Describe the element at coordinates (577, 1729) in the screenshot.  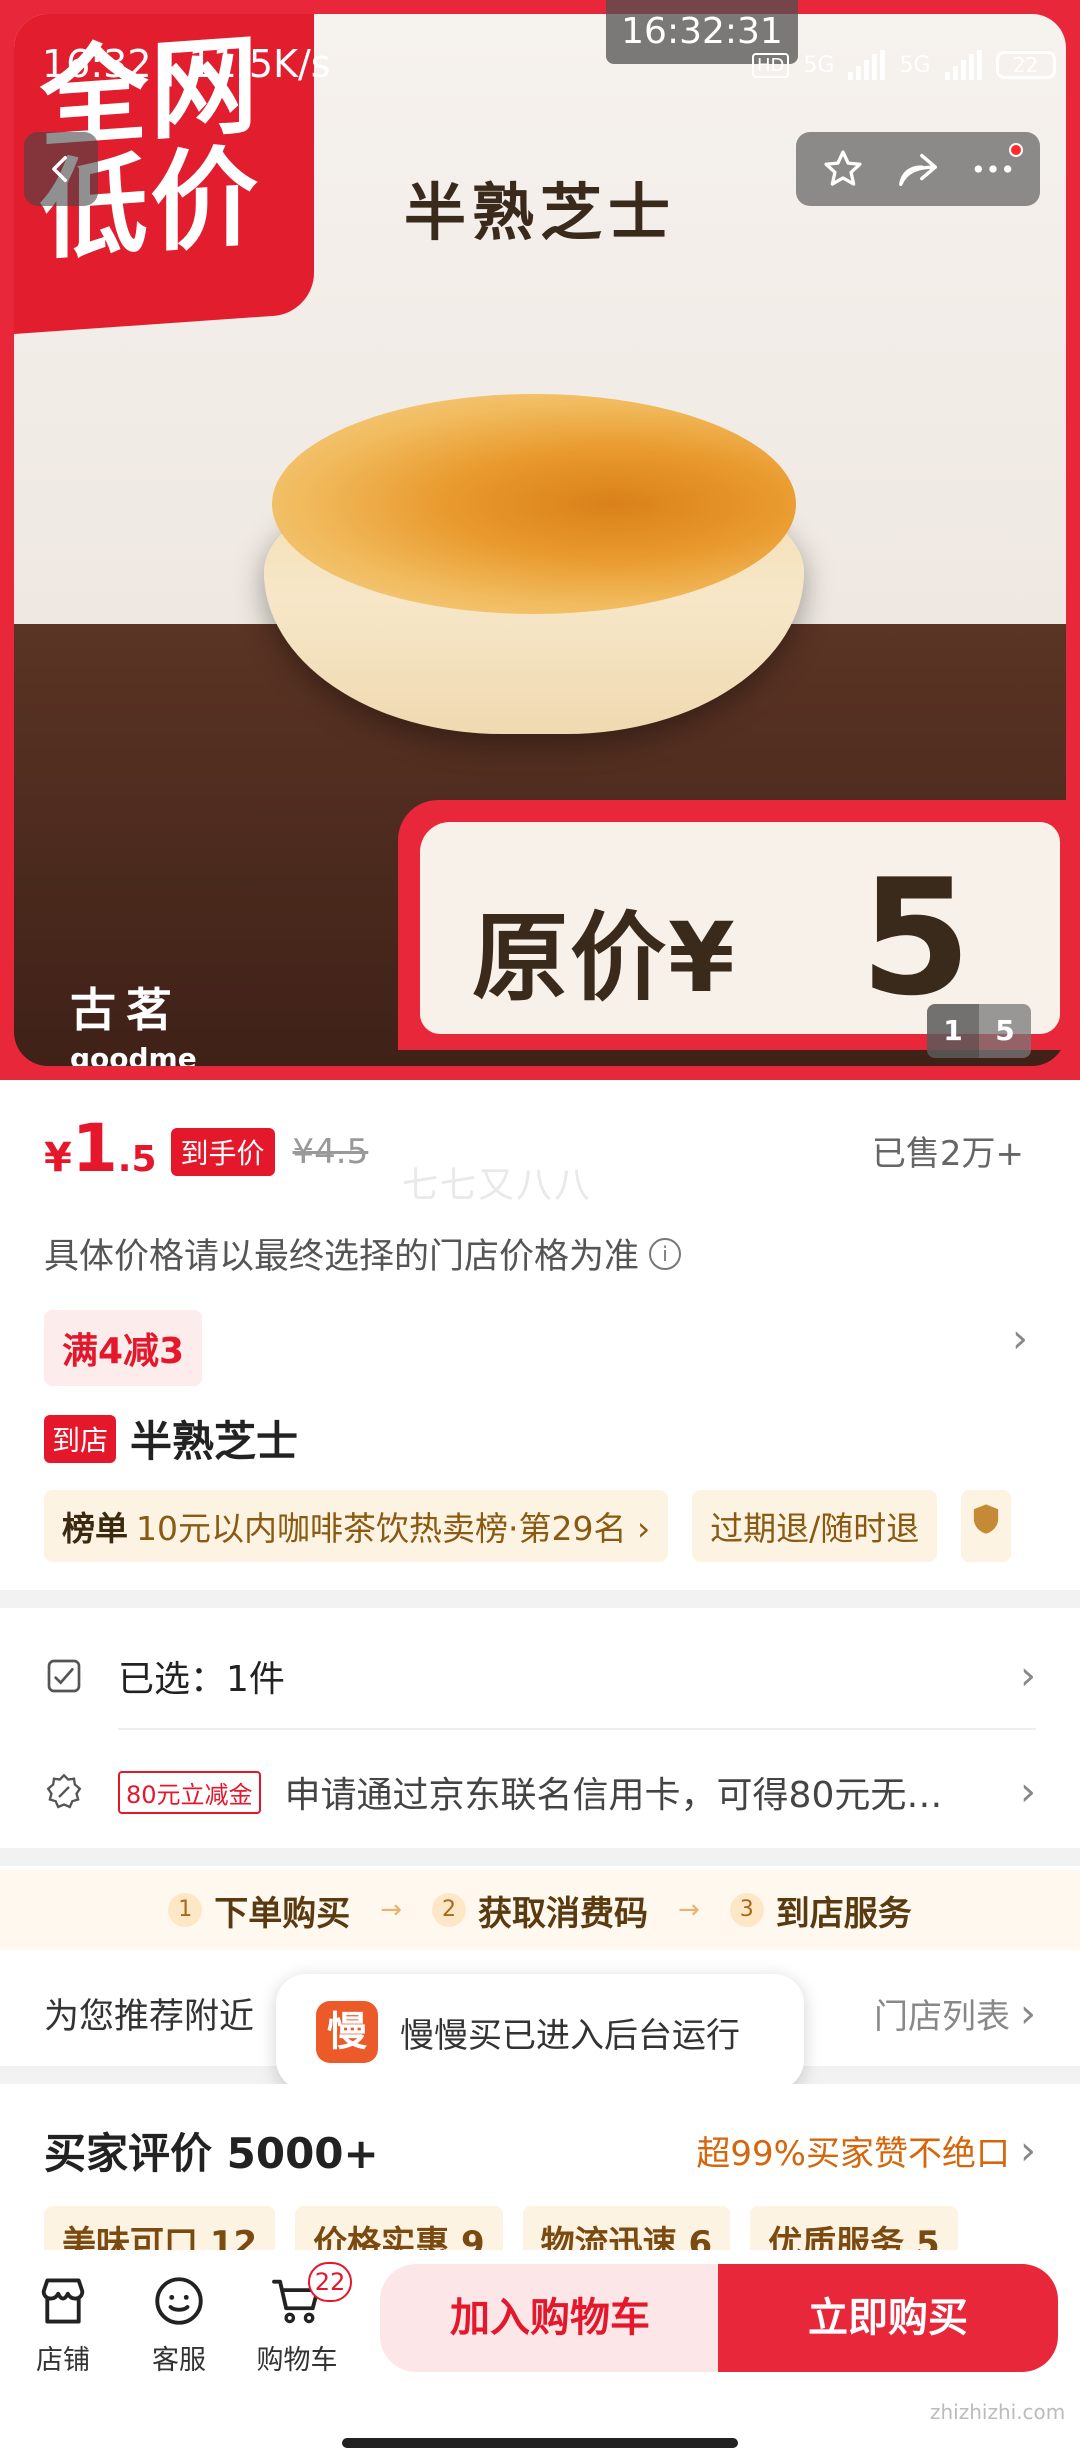
I see `divider` at that location.